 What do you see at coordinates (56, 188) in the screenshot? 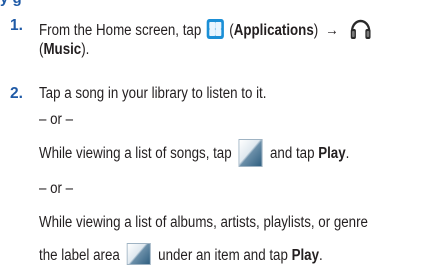
I see `or-separator-2: – or –` at bounding box center [56, 188].